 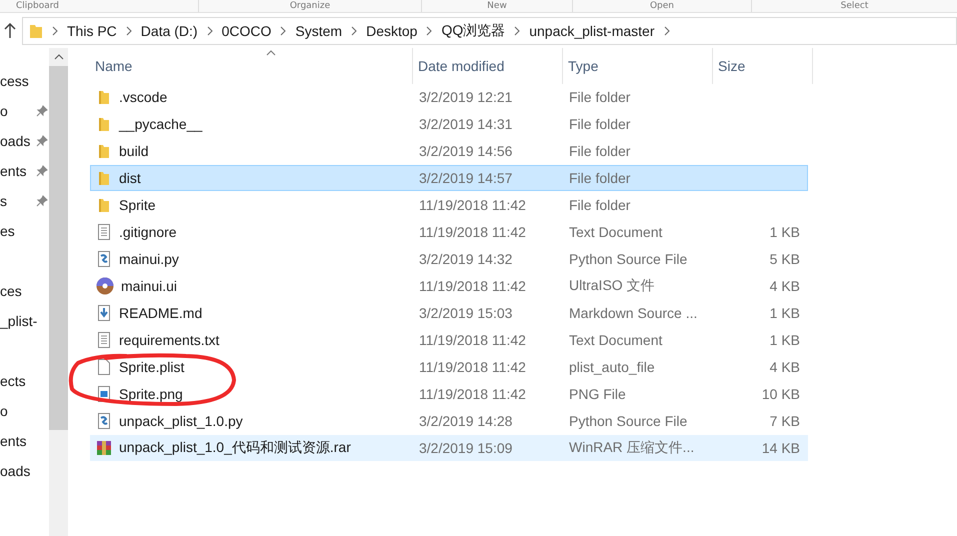 I want to click on sort-caret-icon, so click(x=271, y=53).